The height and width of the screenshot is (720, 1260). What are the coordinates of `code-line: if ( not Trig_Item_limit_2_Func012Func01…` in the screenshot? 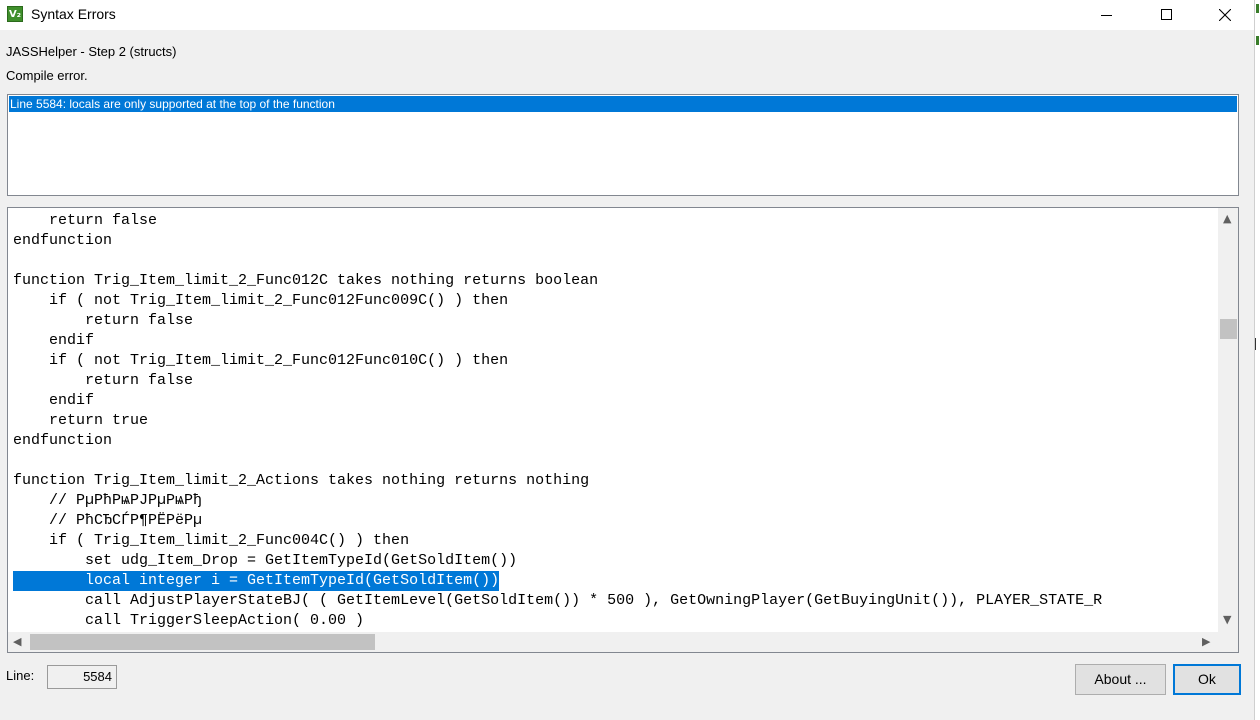 It's located at (260, 361).